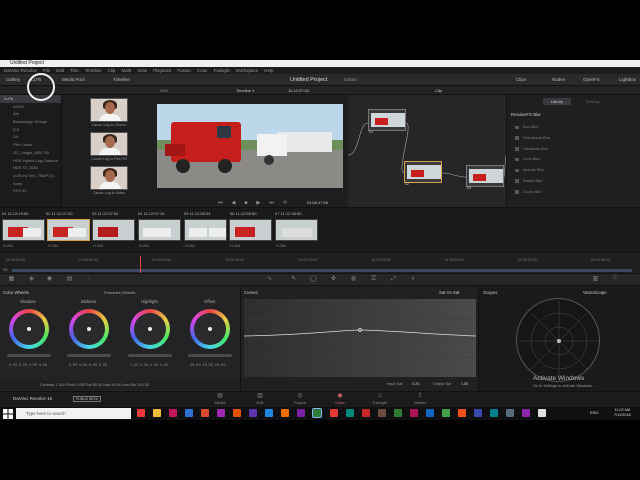 This screenshot has height=480, width=640. What do you see at coordinates (615, 279) in the screenshot?
I see `info-icon: ⓘ` at bounding box center [615, 279].